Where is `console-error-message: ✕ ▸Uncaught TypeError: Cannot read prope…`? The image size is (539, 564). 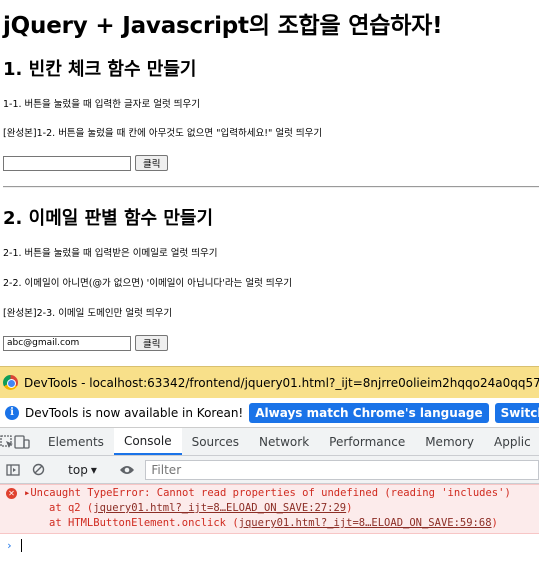
console-error-message: ✕ ▸Uncaught TypeError: Cannot read prope… is located at coordinates (269, 509).